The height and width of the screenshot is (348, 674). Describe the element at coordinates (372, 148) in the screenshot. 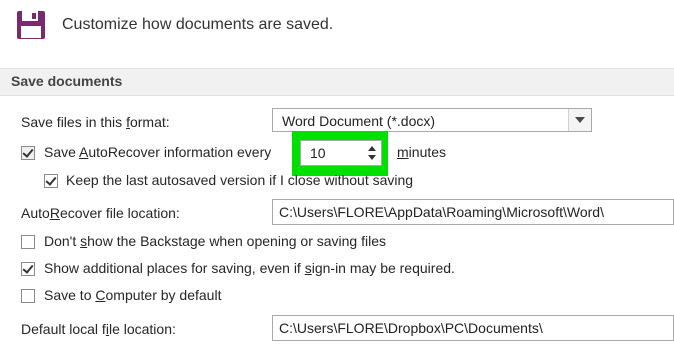

I see `spin-up-icon` at that location.